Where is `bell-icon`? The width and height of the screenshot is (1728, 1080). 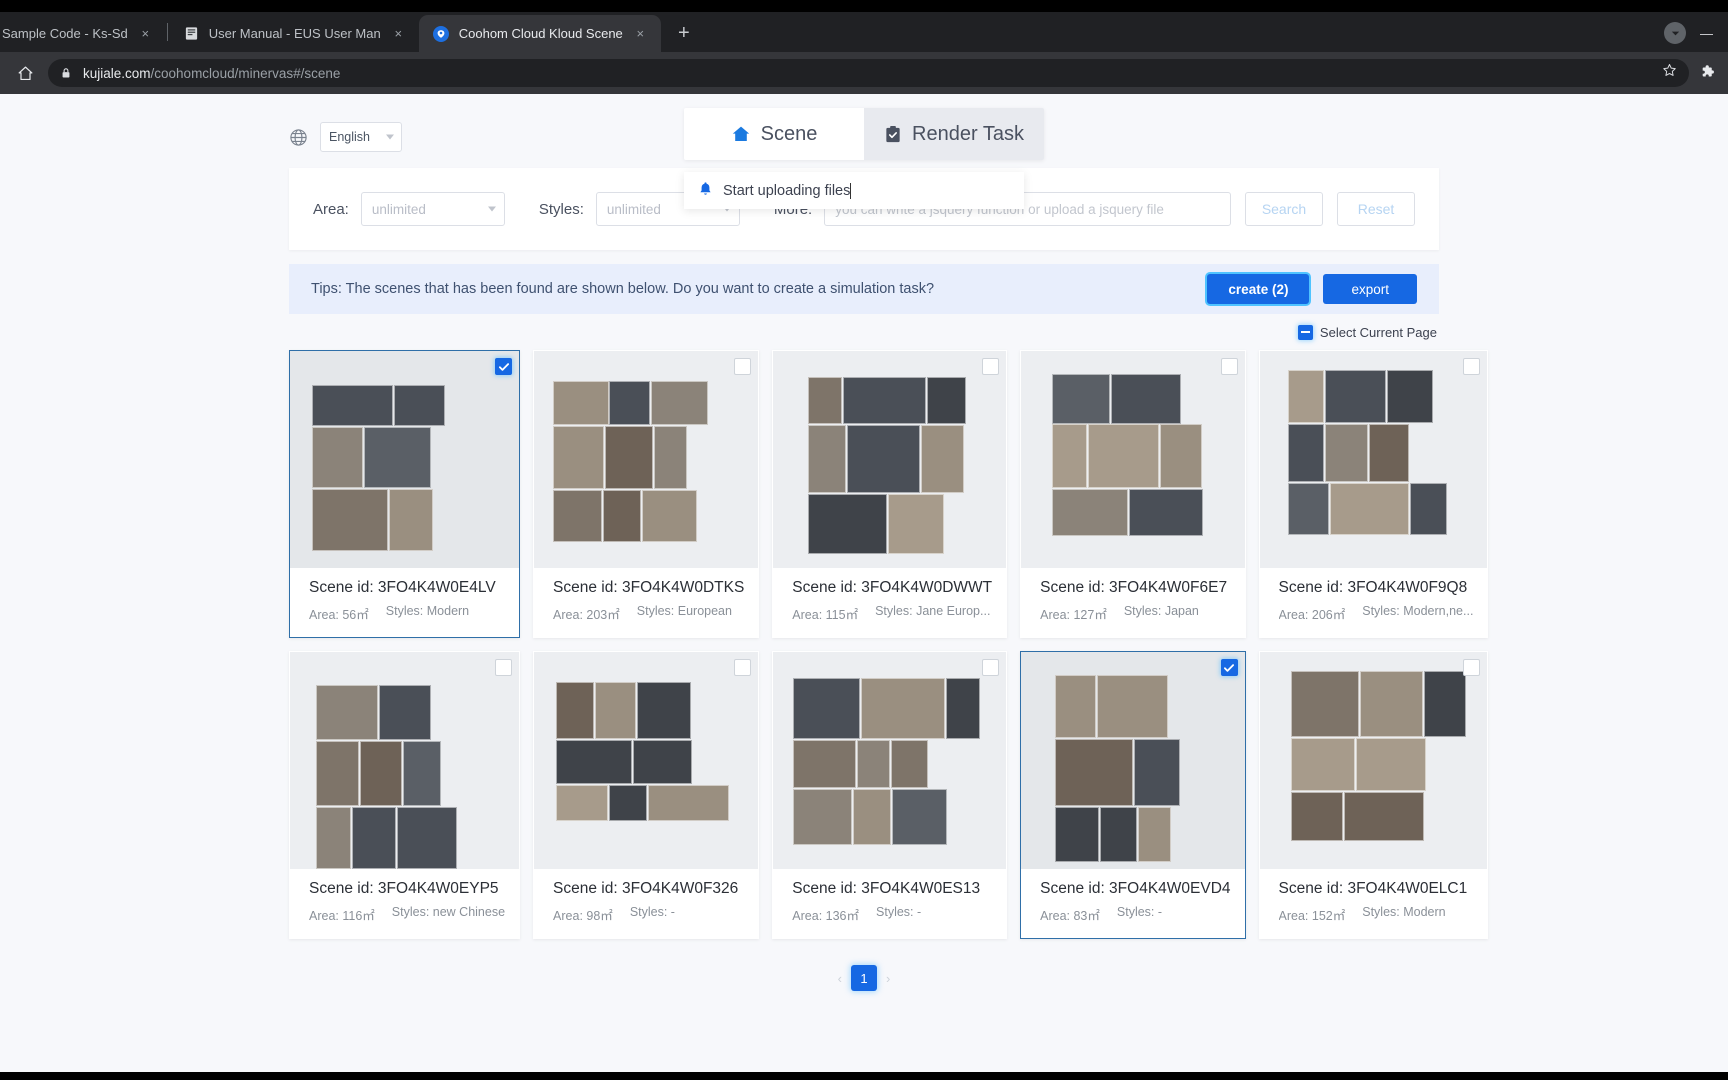 bell-icon is located at coordinates (705, 191).